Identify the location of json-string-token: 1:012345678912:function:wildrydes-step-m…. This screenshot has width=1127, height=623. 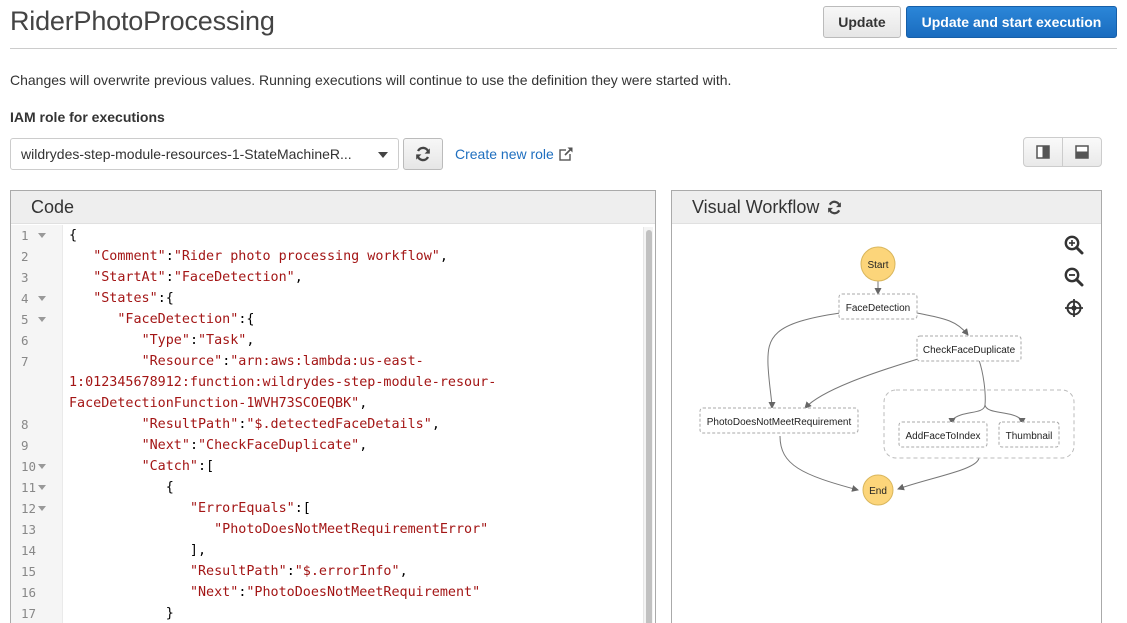
(283, 382).